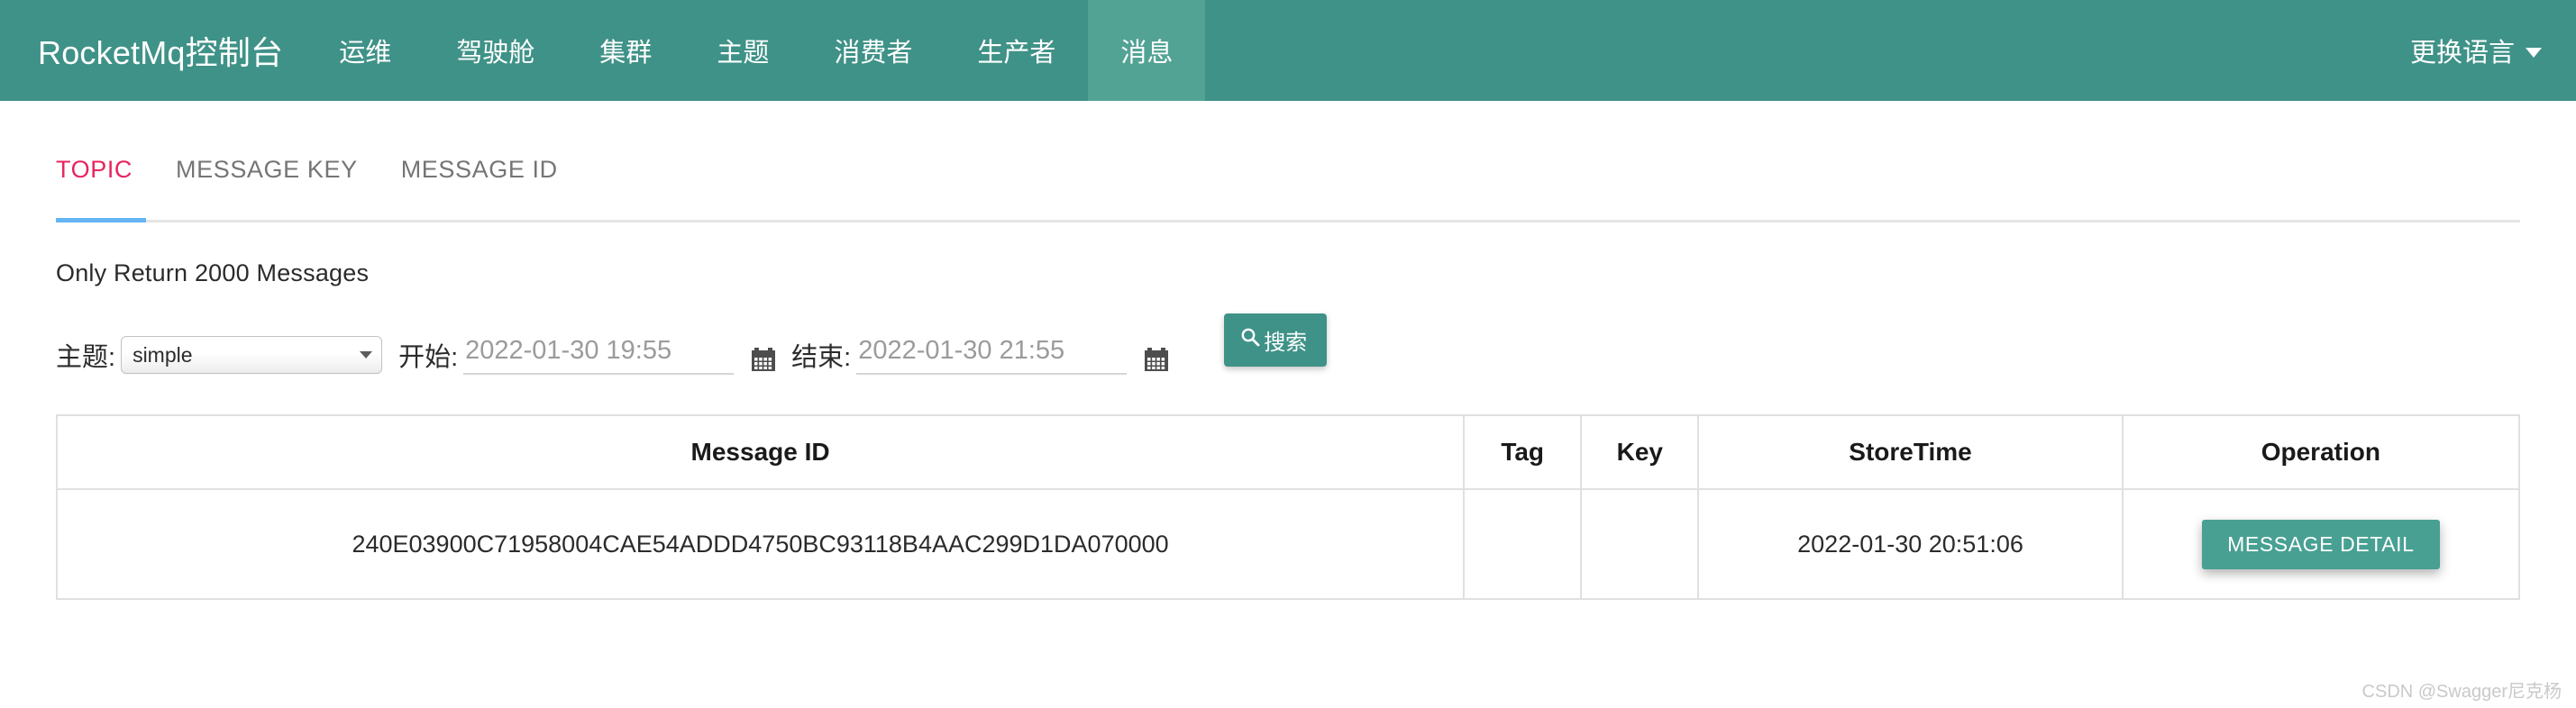 This screenshot has height=708, width=2576. Describe the element at coordinates (1523, 452) in the screenshot. I see `column-header-tag: Tag` at that location.